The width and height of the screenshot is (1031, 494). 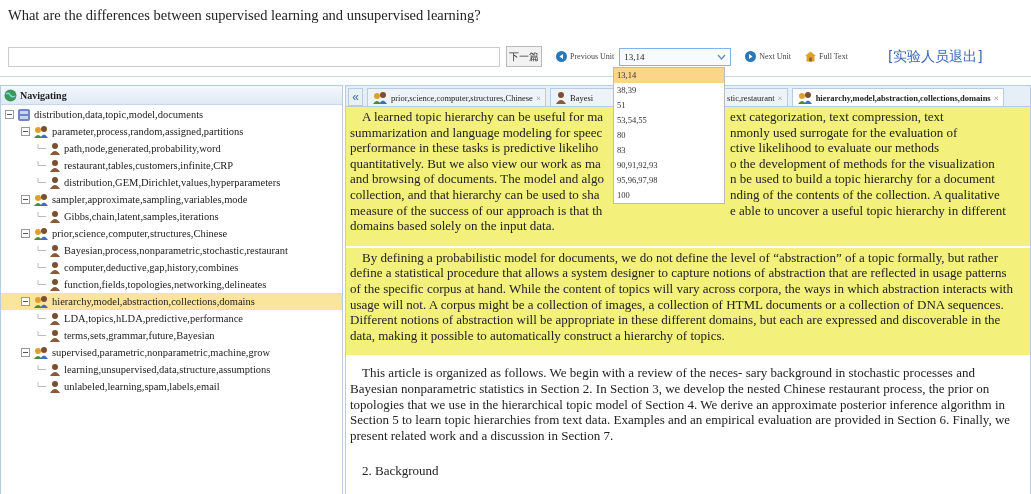 What do you see at coordinates (844, 132) in the screenshot?
I see `text-line: nmonly used surrogate for the evaluation of` at bounding box center [844, 132].